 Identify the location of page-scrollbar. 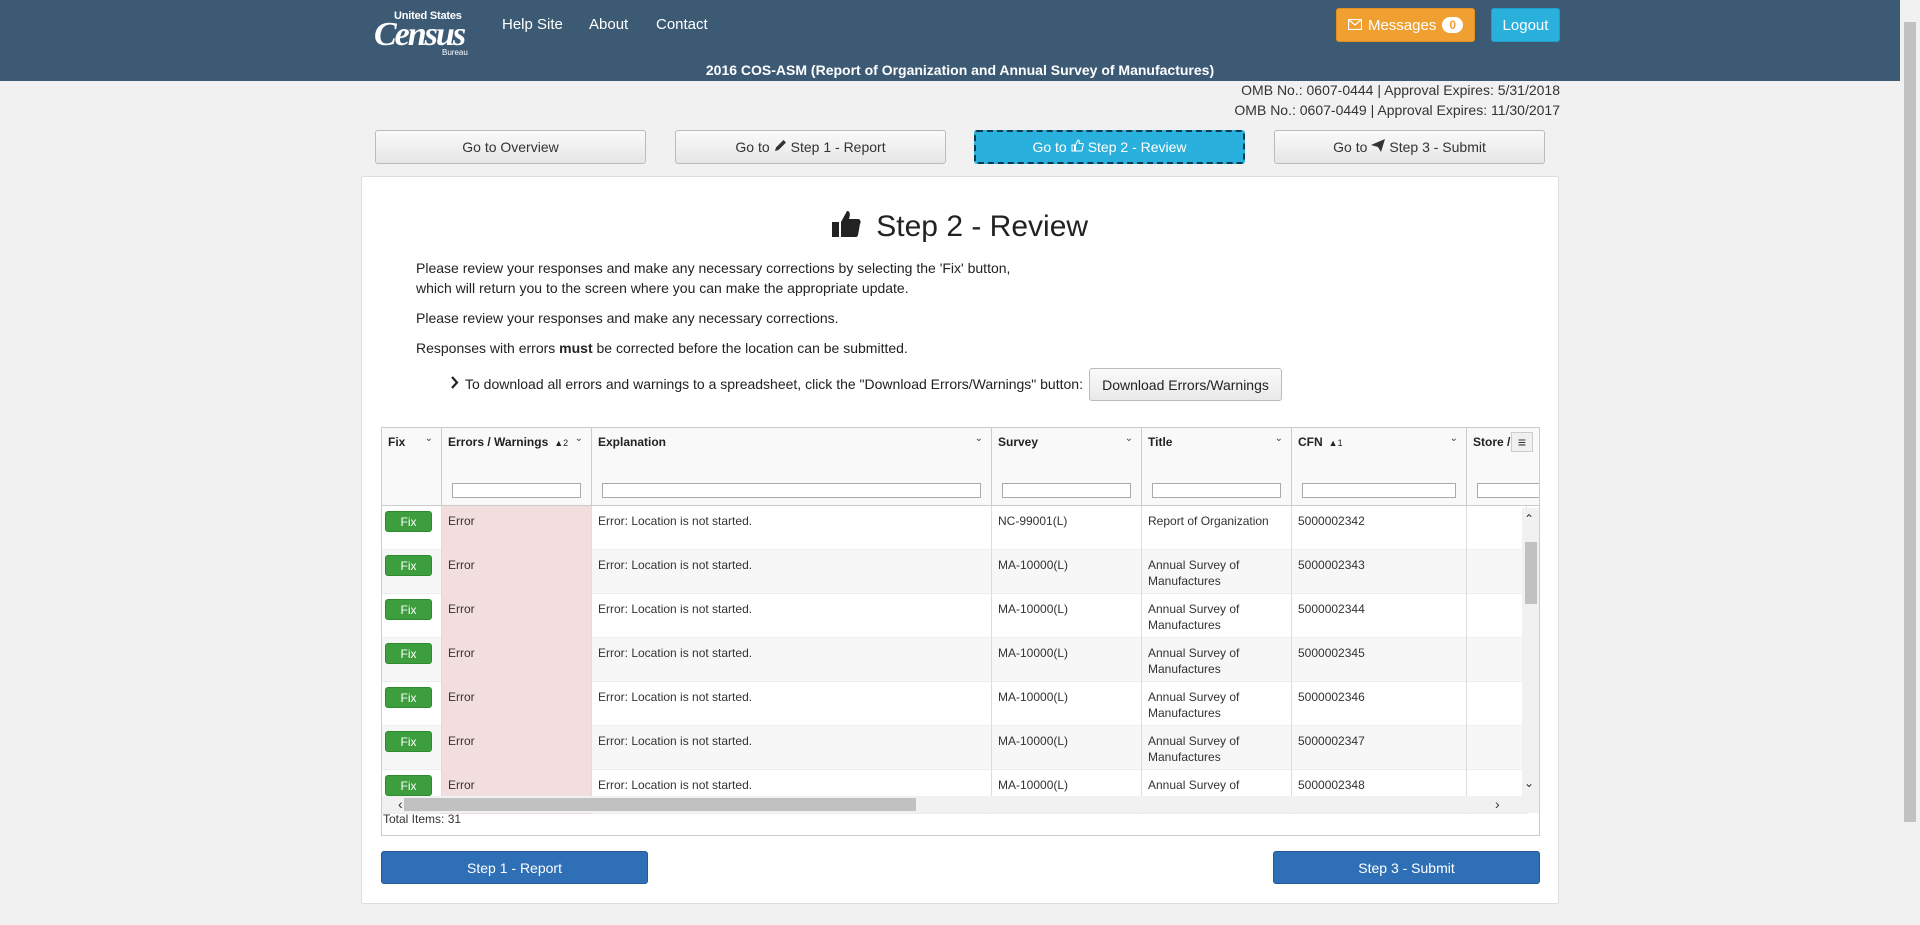
(1910, 462).